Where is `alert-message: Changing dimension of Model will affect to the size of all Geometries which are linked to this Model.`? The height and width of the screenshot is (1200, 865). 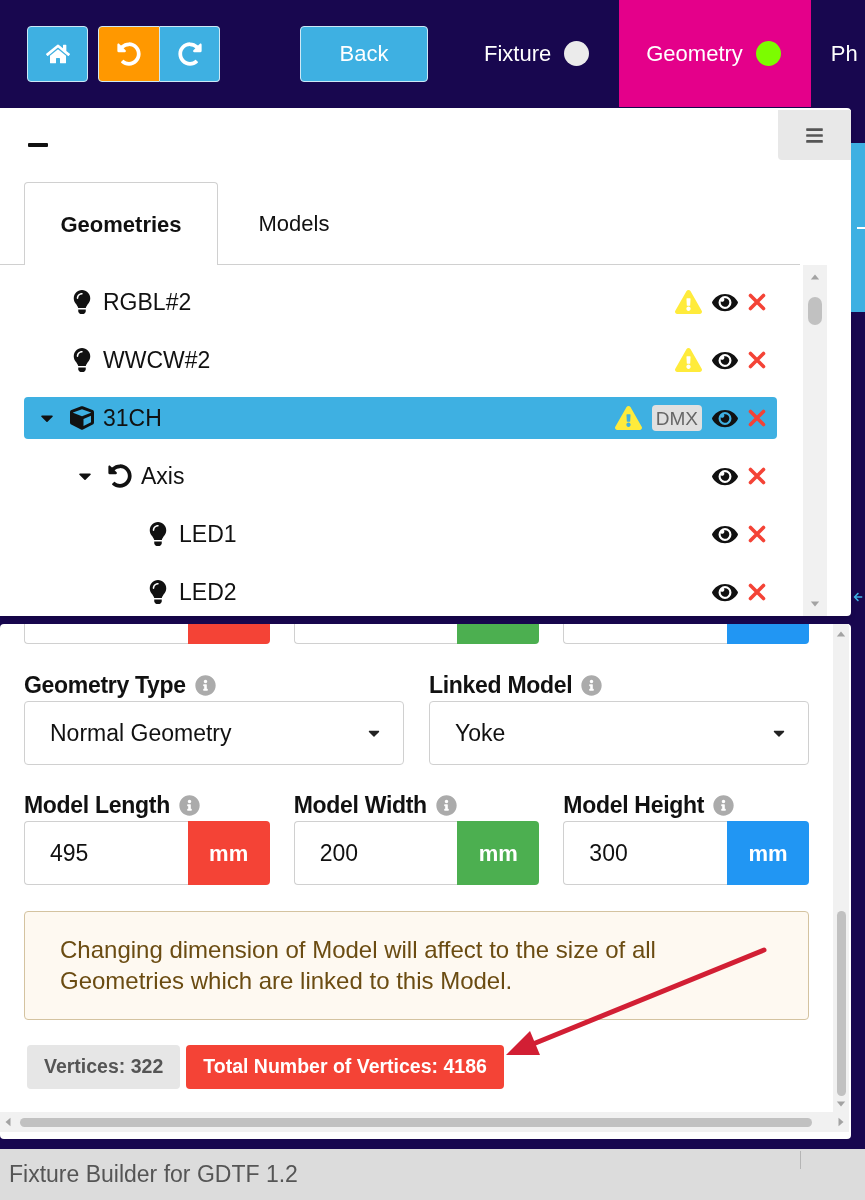
alert-message: Changing dimension of Model will affect to the size of all Geometries which are linked to this Model. is located at coordinates (416, 965).